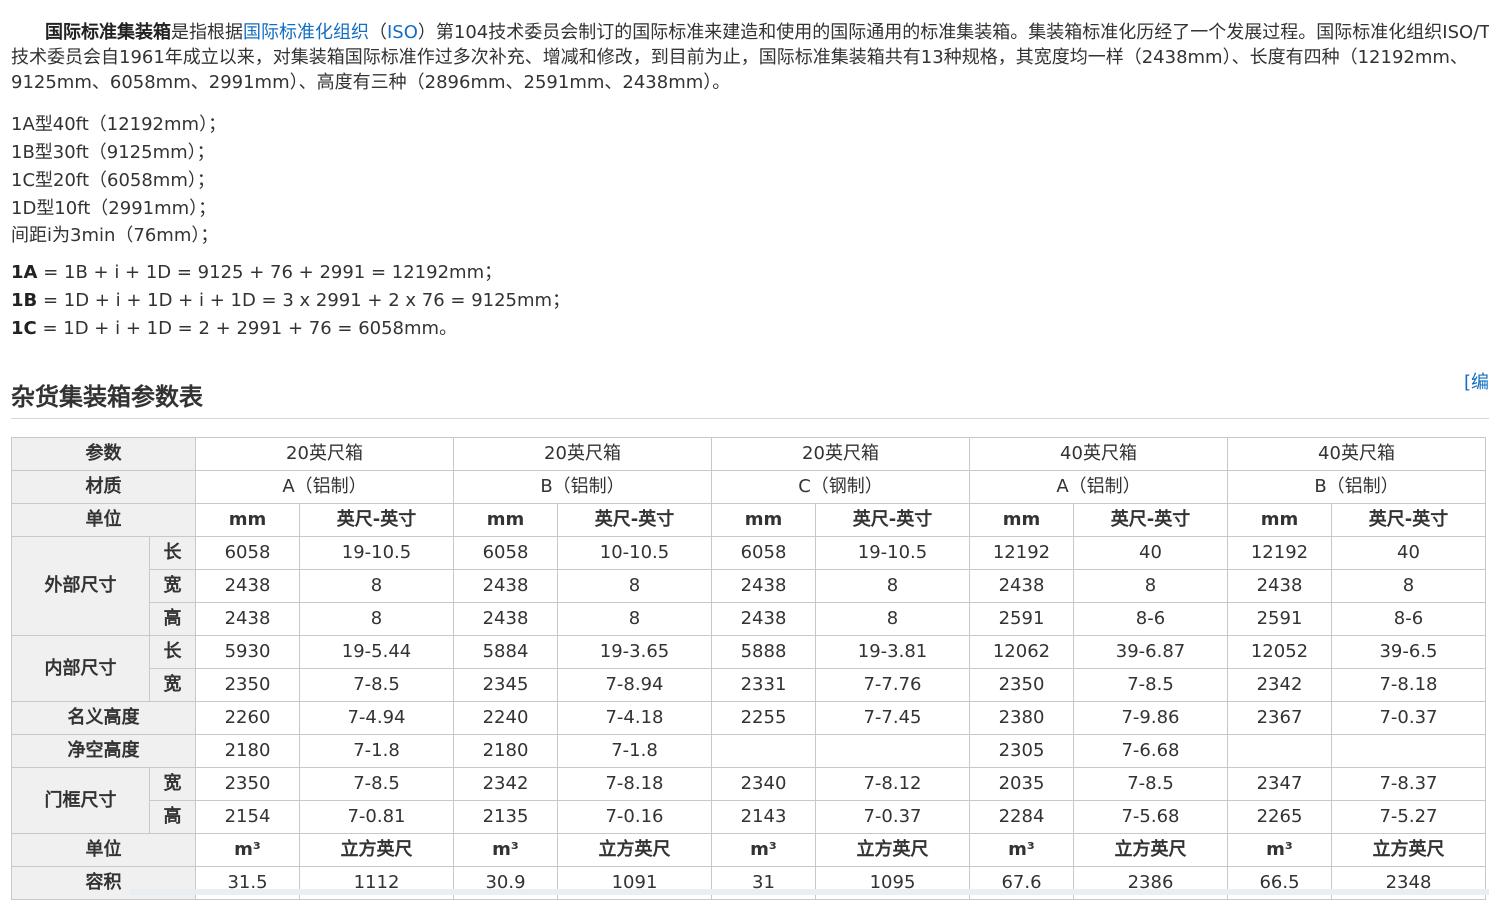 This screenshot has width=1489, height=900. I want to click on value-cell: 7-5.27, so click(1408, 817).